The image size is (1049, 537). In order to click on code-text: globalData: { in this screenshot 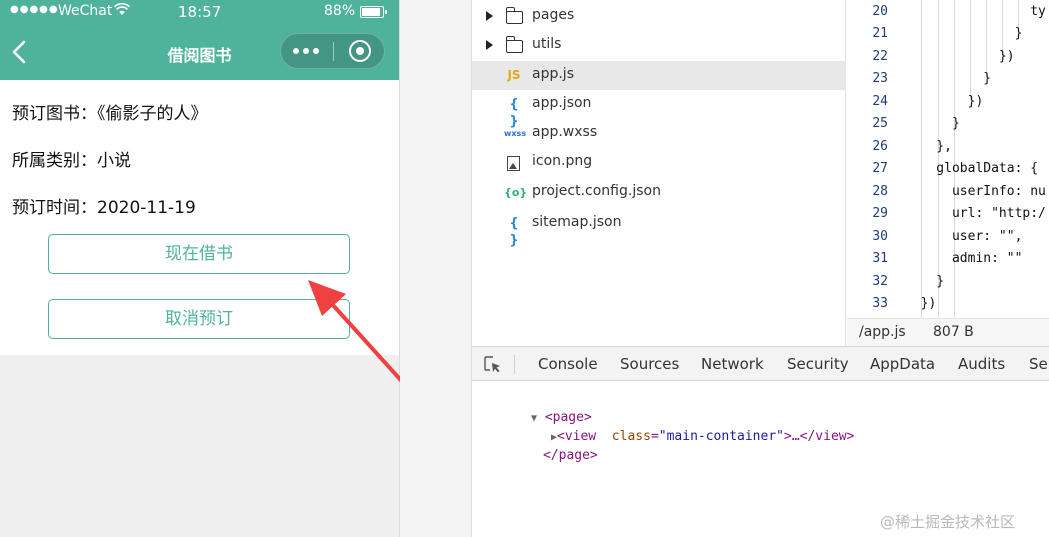, I will do `click(972, 168)`.